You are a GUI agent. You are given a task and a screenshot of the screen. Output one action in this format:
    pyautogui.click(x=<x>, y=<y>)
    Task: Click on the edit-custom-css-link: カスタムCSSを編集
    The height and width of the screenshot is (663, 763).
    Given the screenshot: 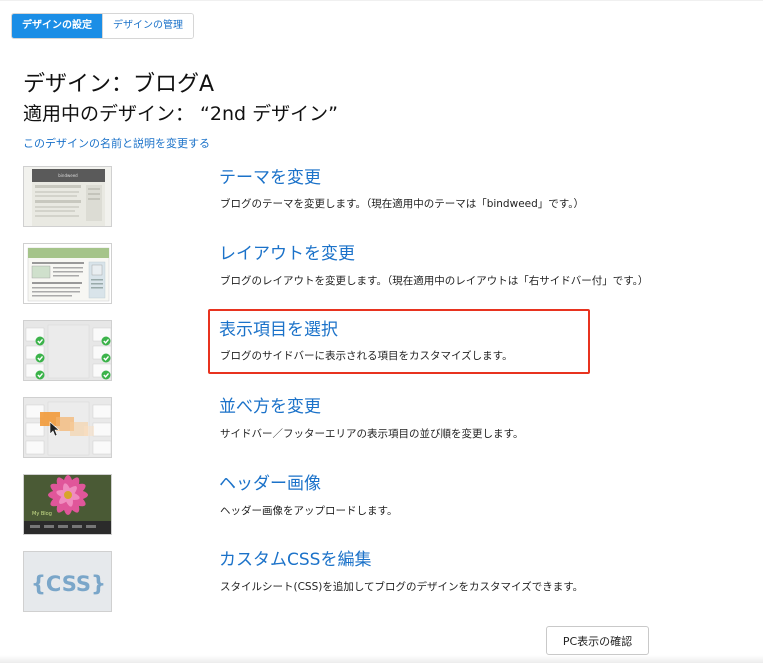 What is the action you would take?
    pyautogui.click(x=295, y=560)
    